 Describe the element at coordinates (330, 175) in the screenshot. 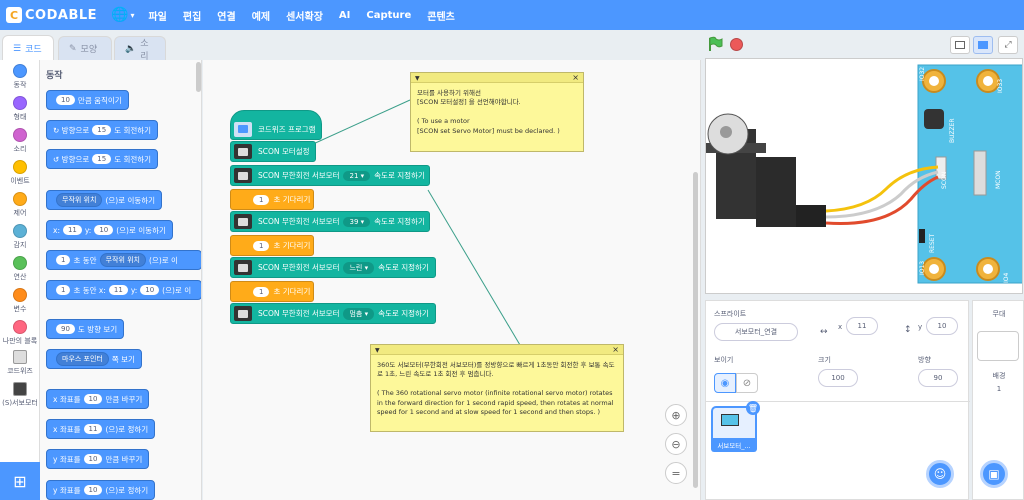

I see `block-servo-speed: SCON 무한회전 서보모터 21 ▾ 속도로 지정하기` at that location.